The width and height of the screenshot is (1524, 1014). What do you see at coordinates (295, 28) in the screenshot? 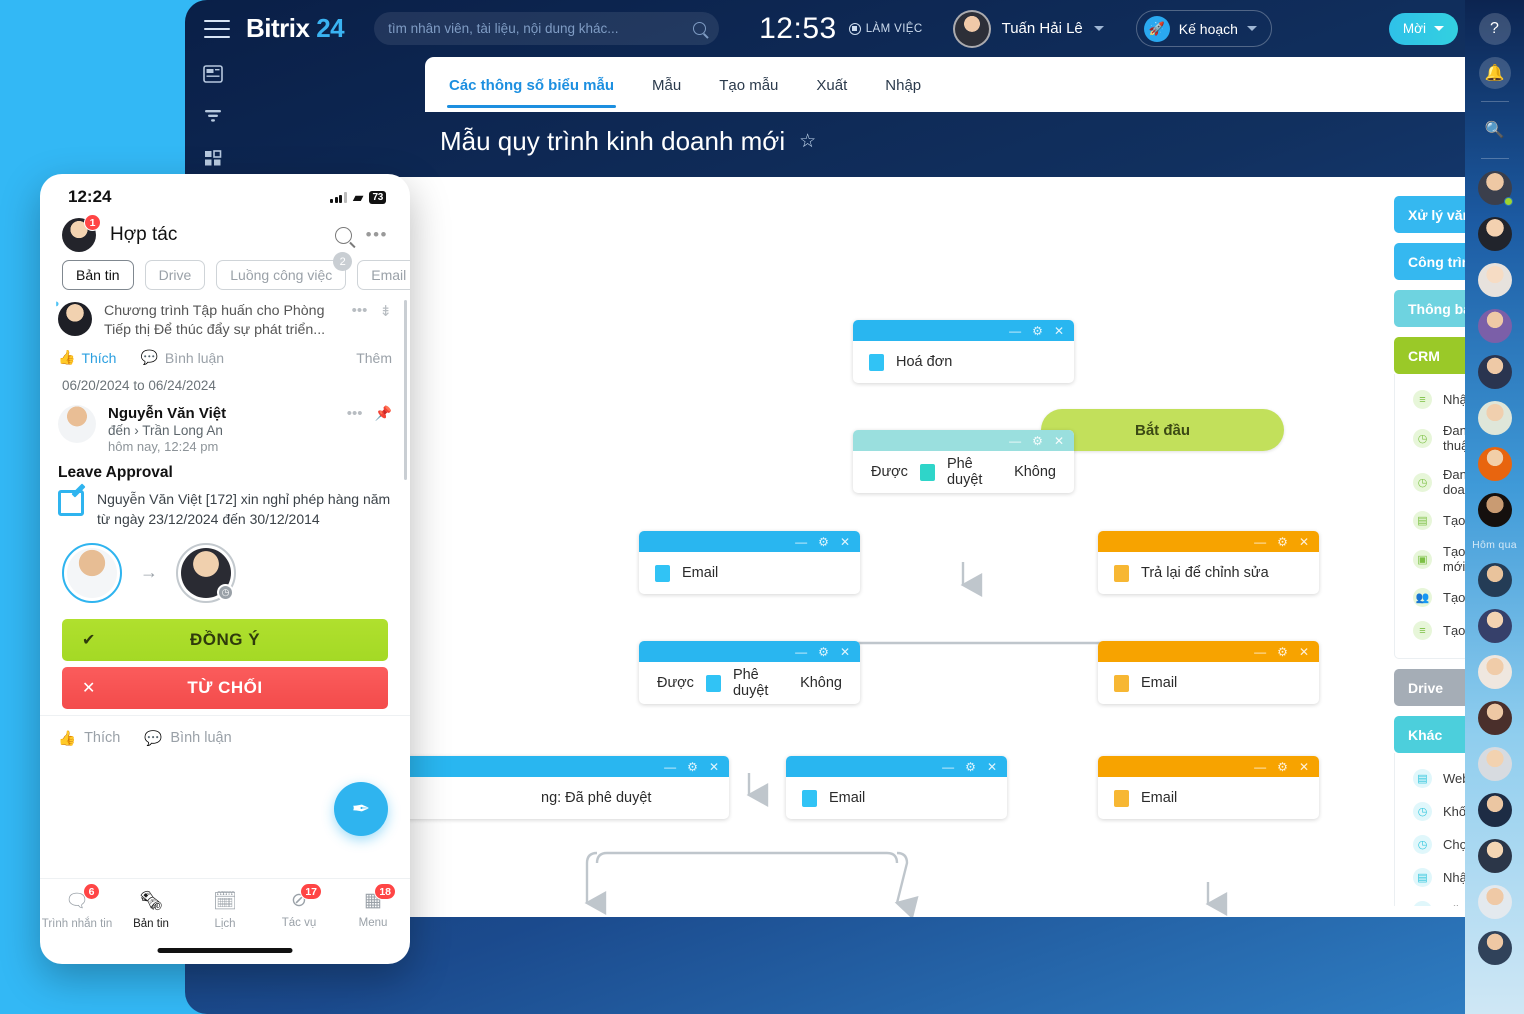
I see `bitrix-logo: Bitrix 24` at bounding box center [295, 28].